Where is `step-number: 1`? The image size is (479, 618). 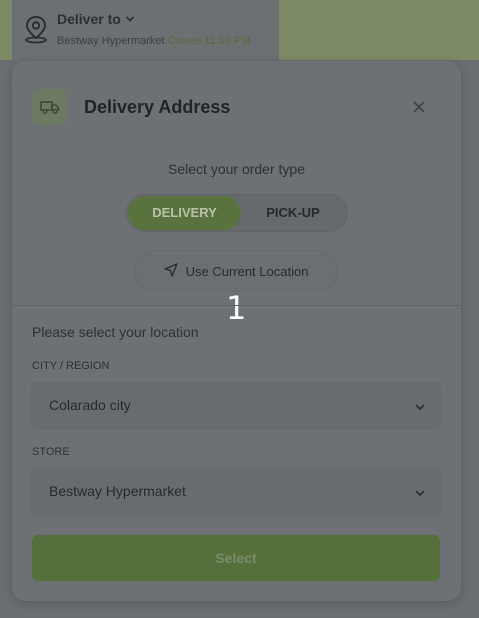 step-number: 1 is located at coordinates (236, 308).